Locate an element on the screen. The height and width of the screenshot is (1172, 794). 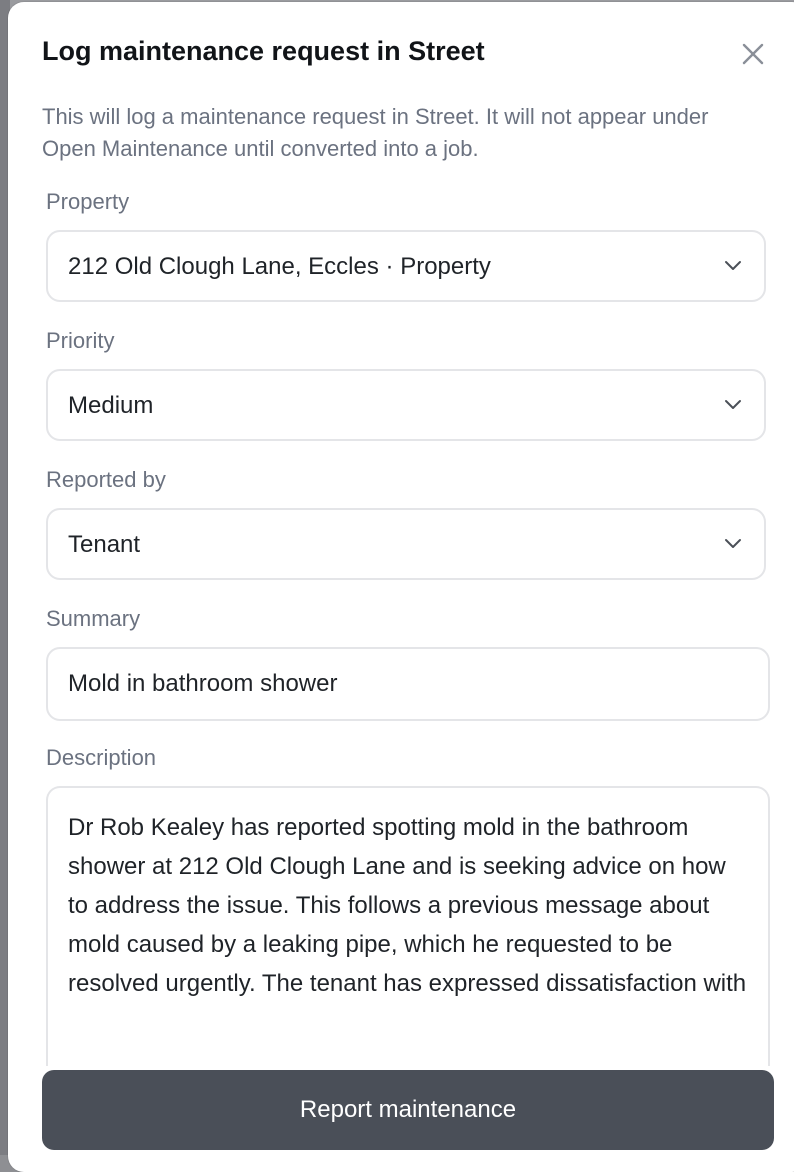
priority-select: Medium is located at coordinates (406, 405).